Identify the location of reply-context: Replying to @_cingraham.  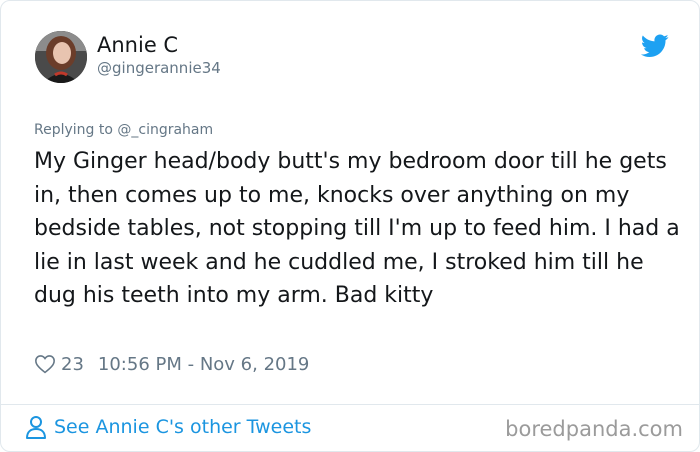
(123, 130).